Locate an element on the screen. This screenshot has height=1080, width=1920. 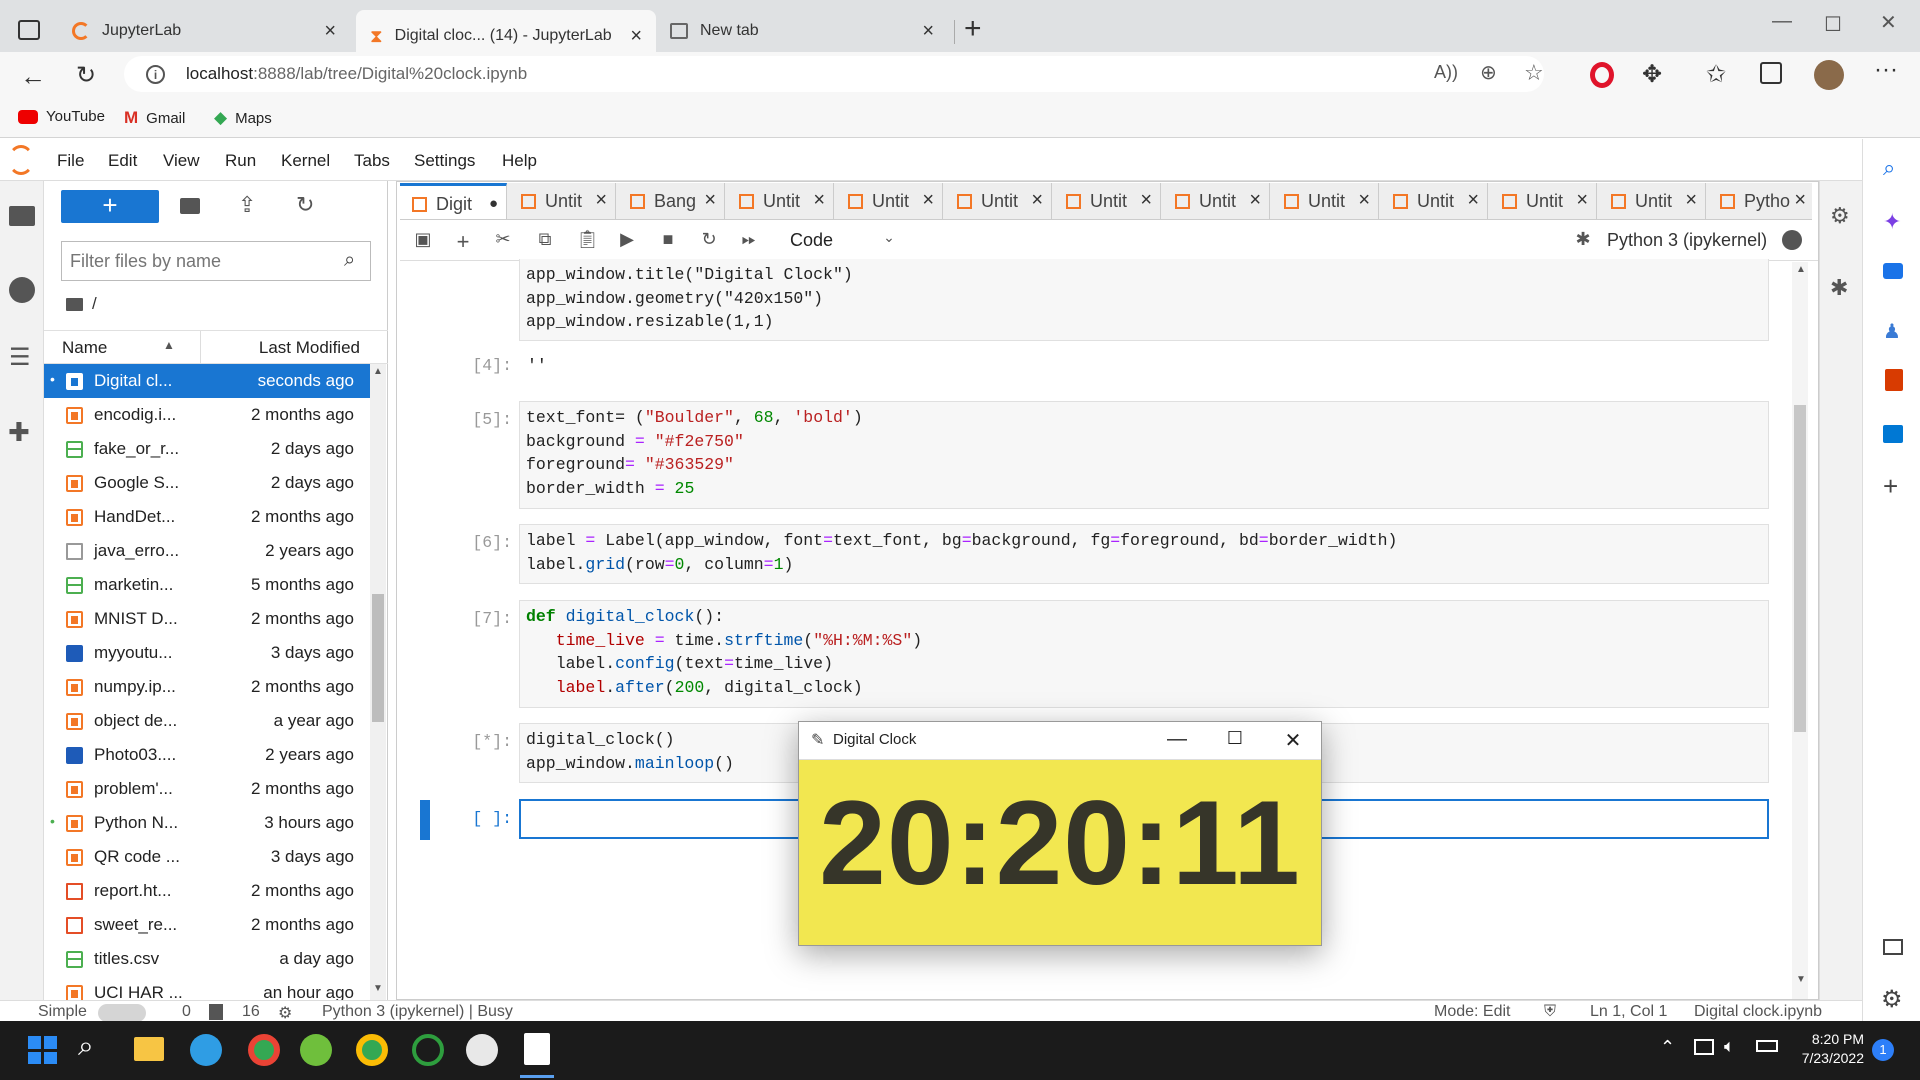
file-list-scroll-thumb is located at coordinates (378, 658).